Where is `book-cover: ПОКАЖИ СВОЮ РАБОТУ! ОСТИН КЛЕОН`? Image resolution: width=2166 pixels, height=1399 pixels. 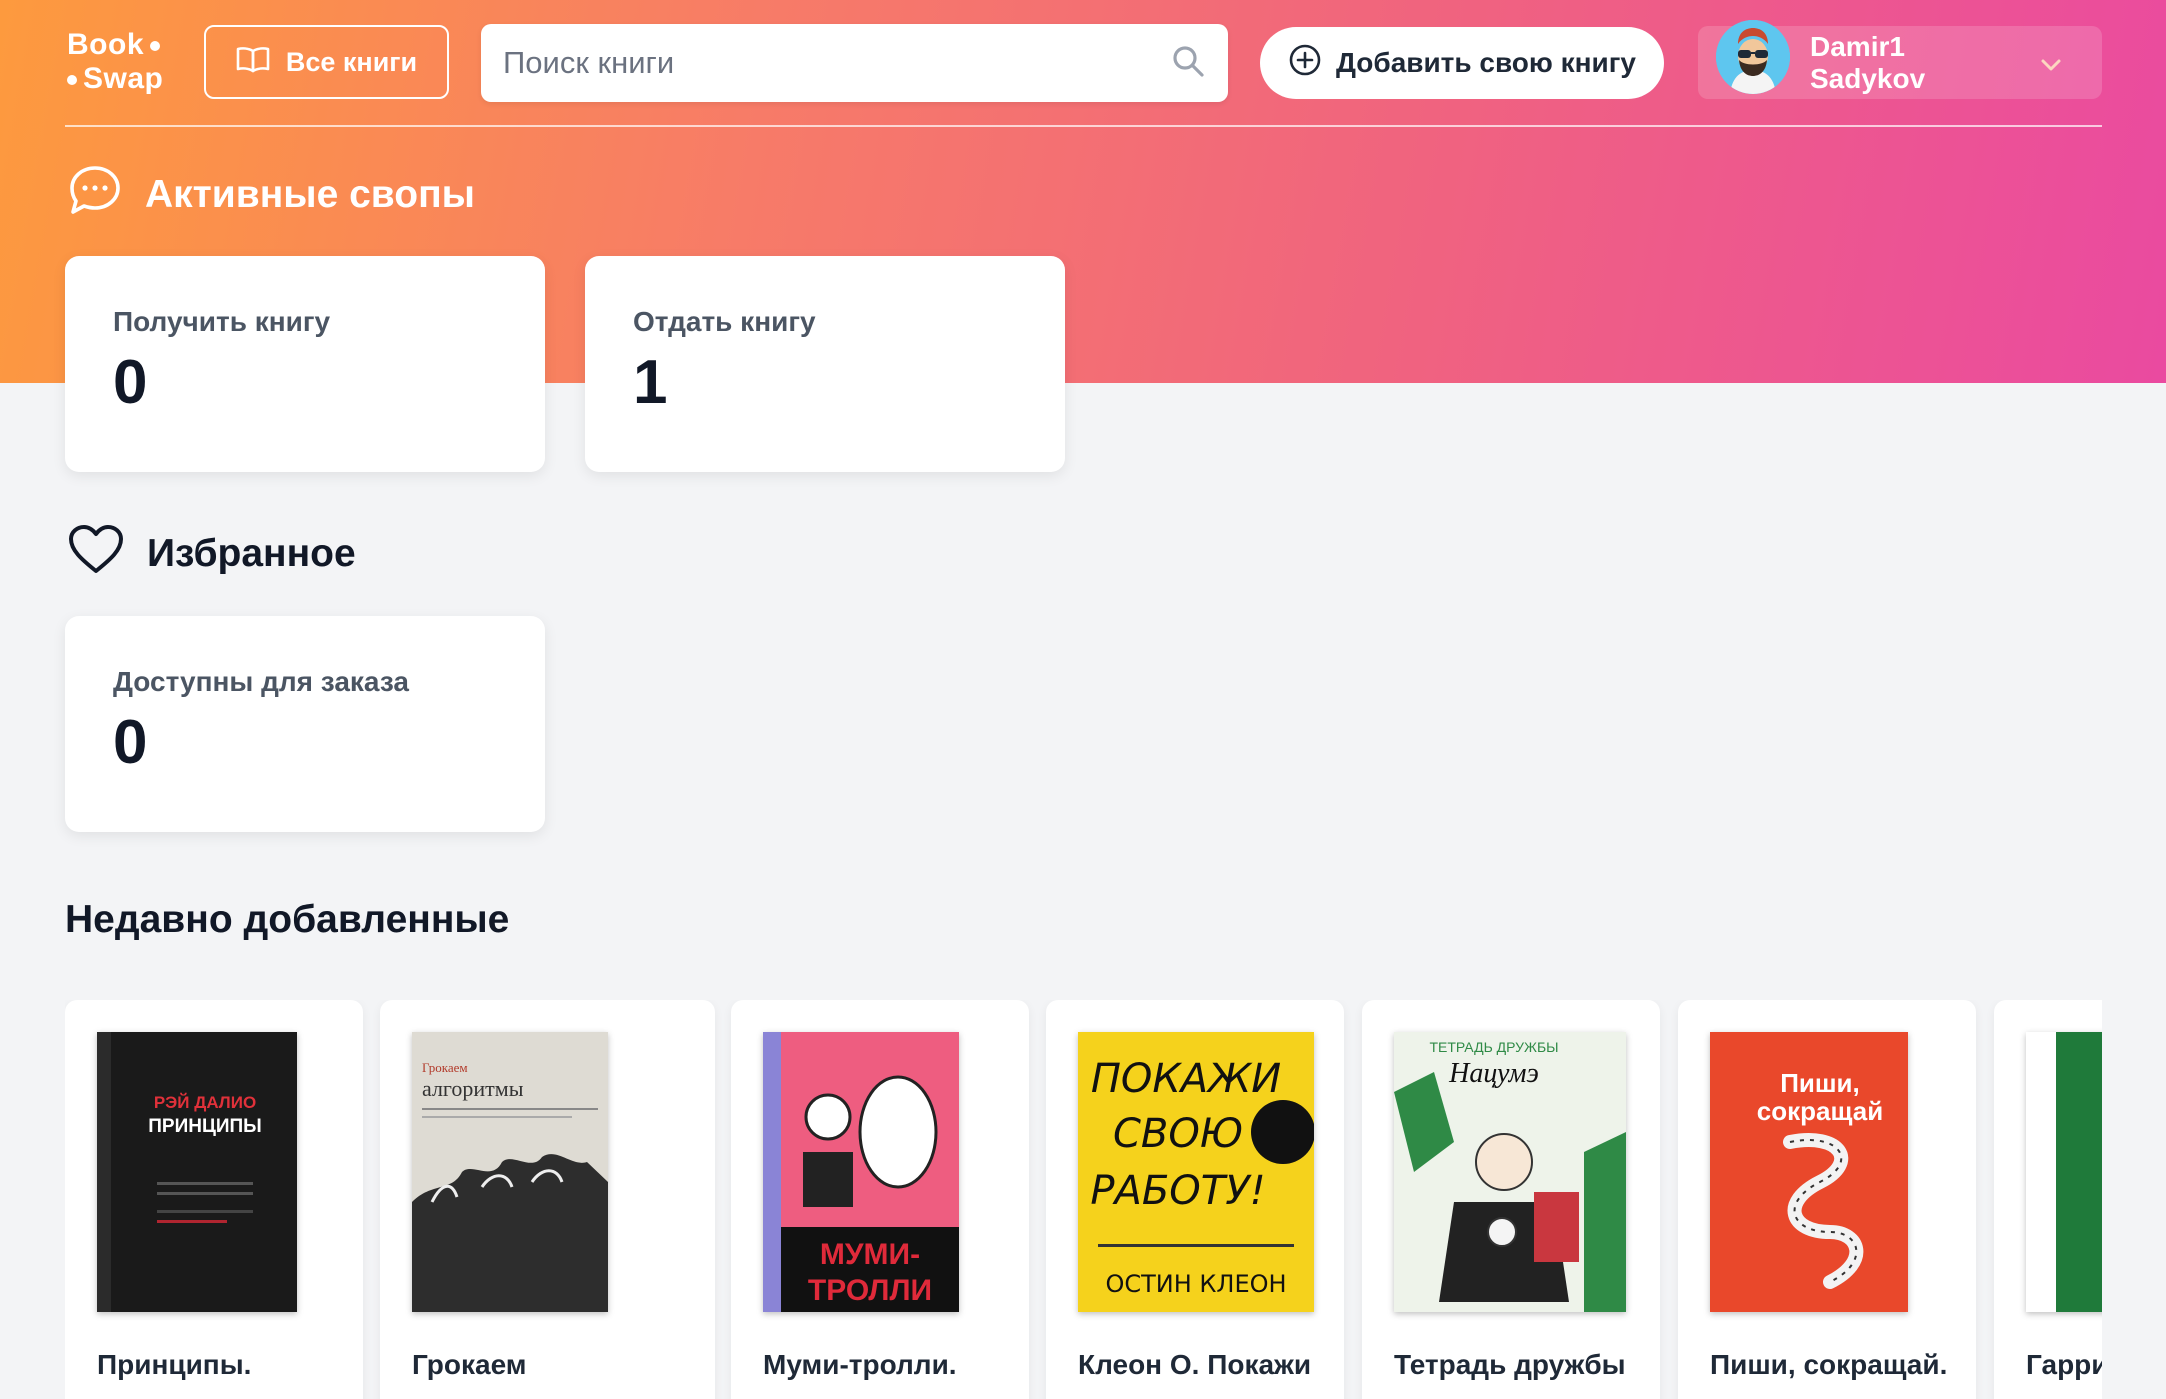 book-cover: ПОКАЖИ СВОЮ РАБОТУ! ОСТИН КЛЕОН is located at coordinates (1196, 1172).